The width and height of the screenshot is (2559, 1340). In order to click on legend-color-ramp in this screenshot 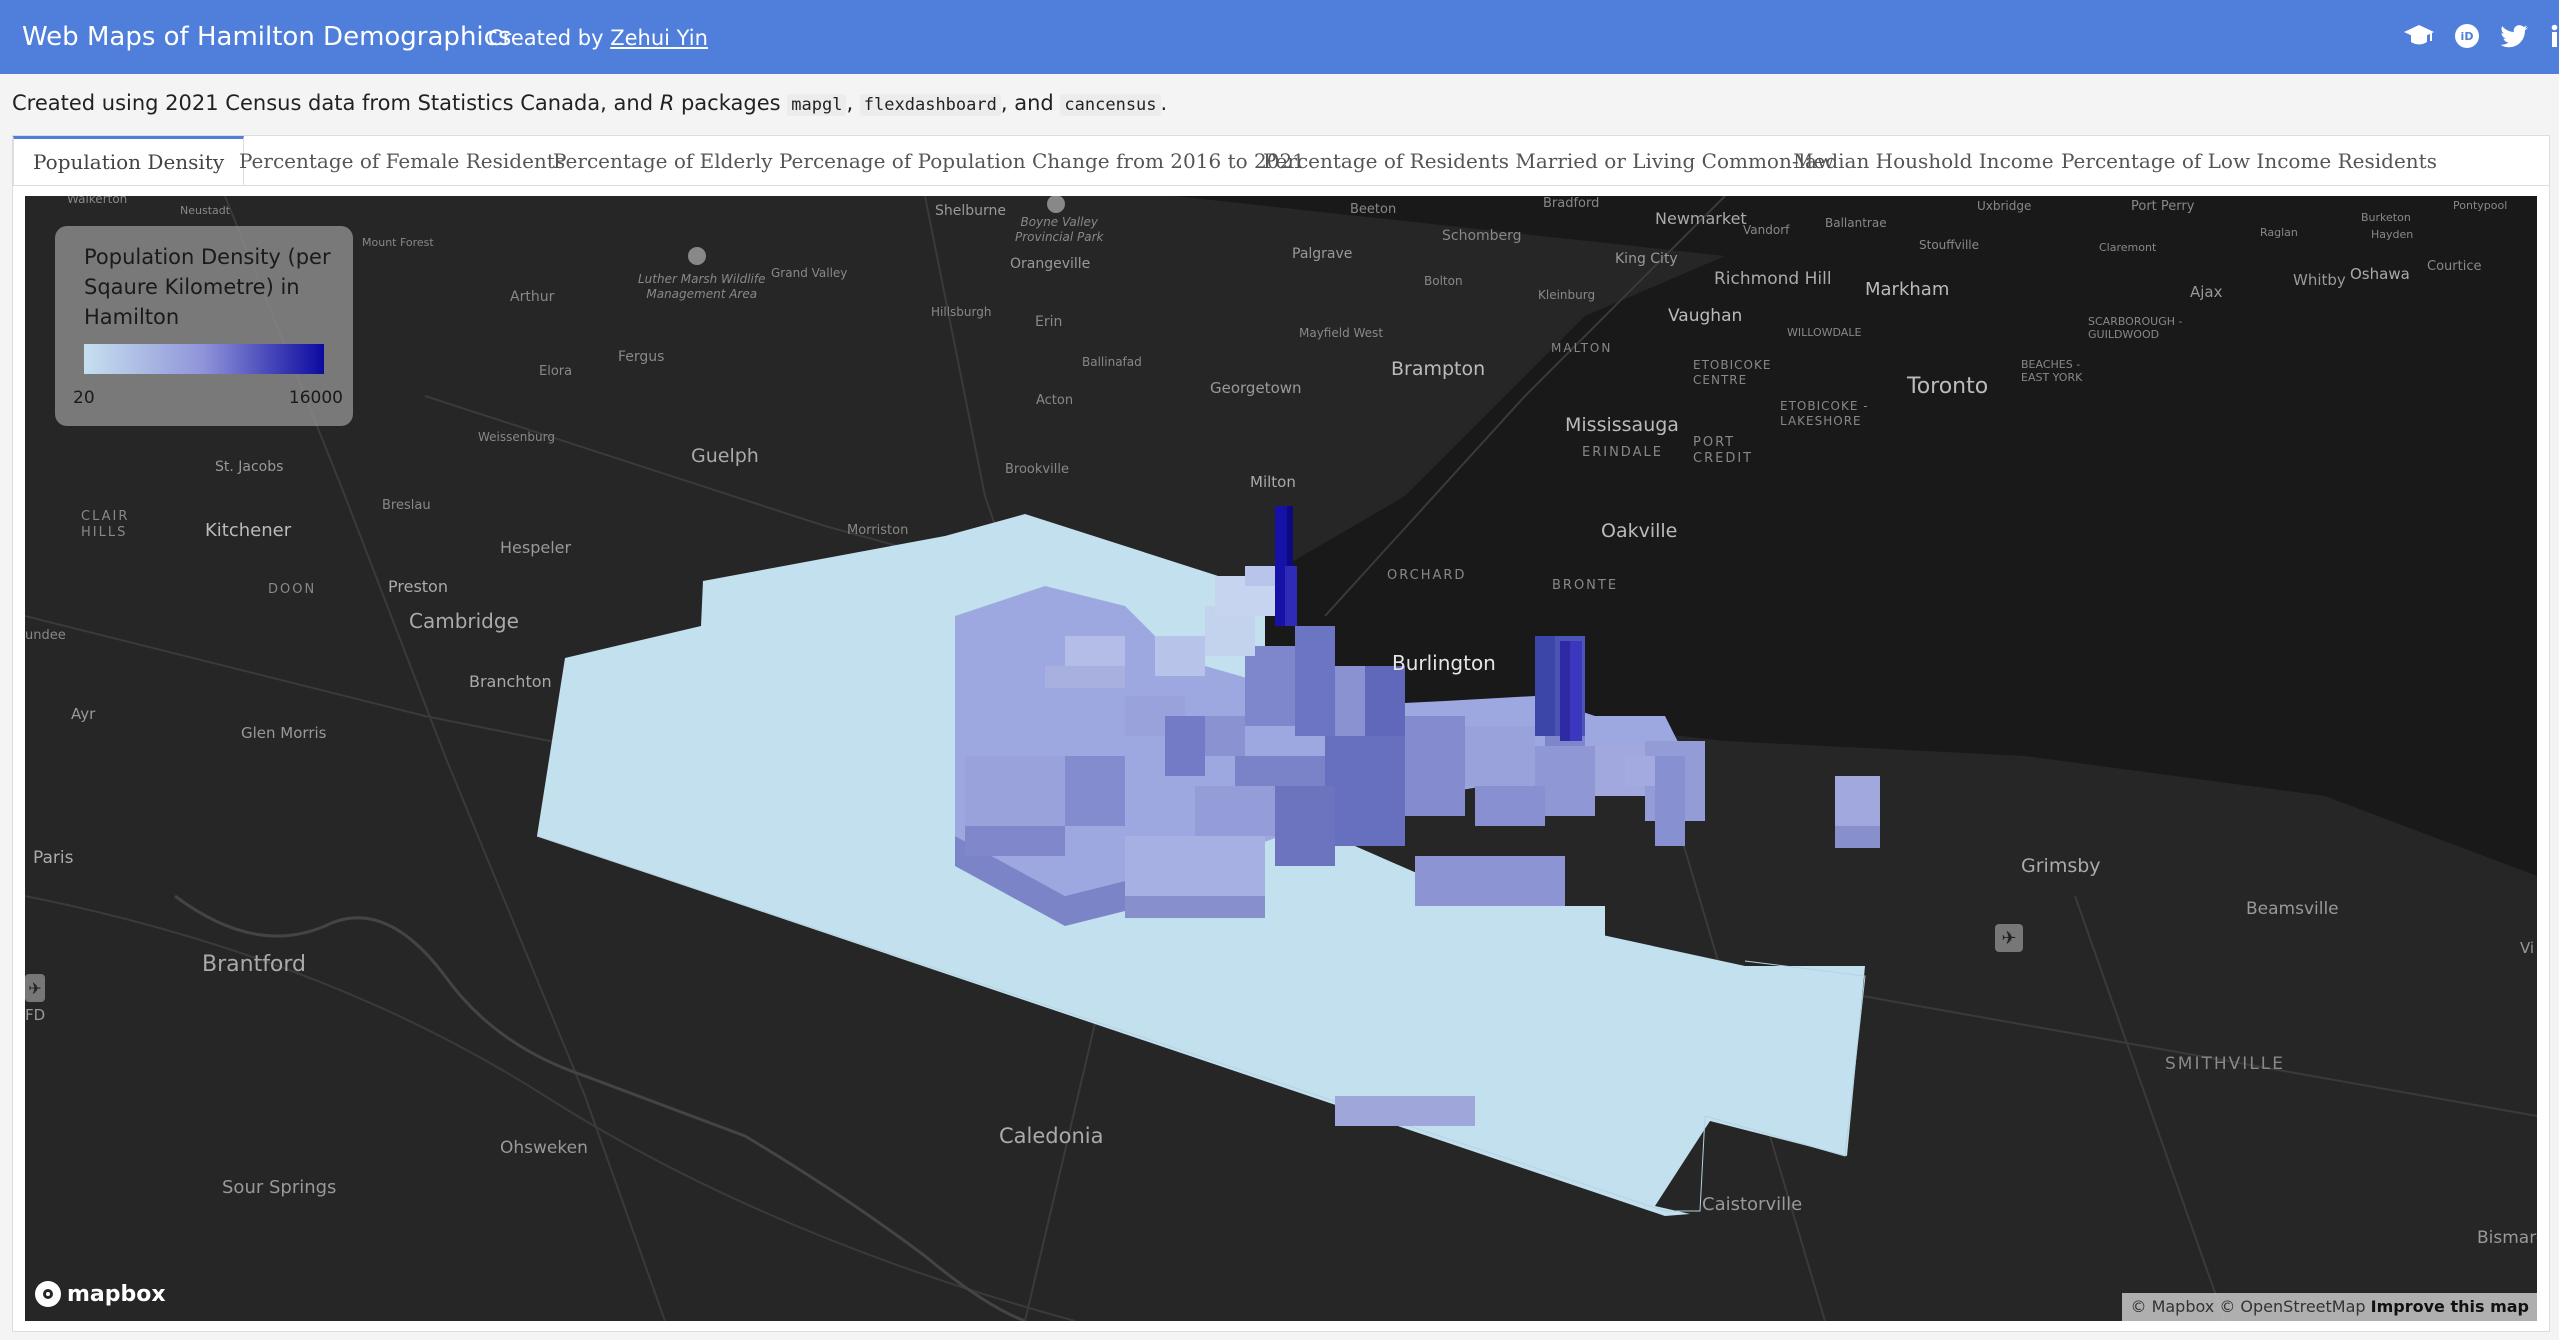, I will do `click(204, 359)`.